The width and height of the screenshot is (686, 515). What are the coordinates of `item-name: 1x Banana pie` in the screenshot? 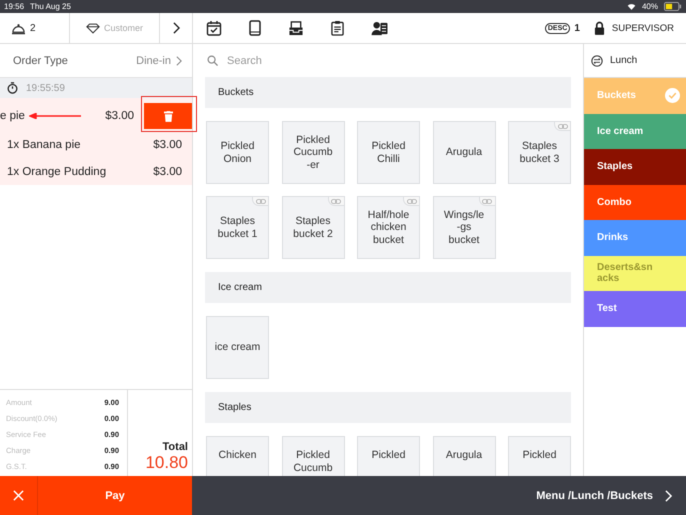 It's located at (44, 144).